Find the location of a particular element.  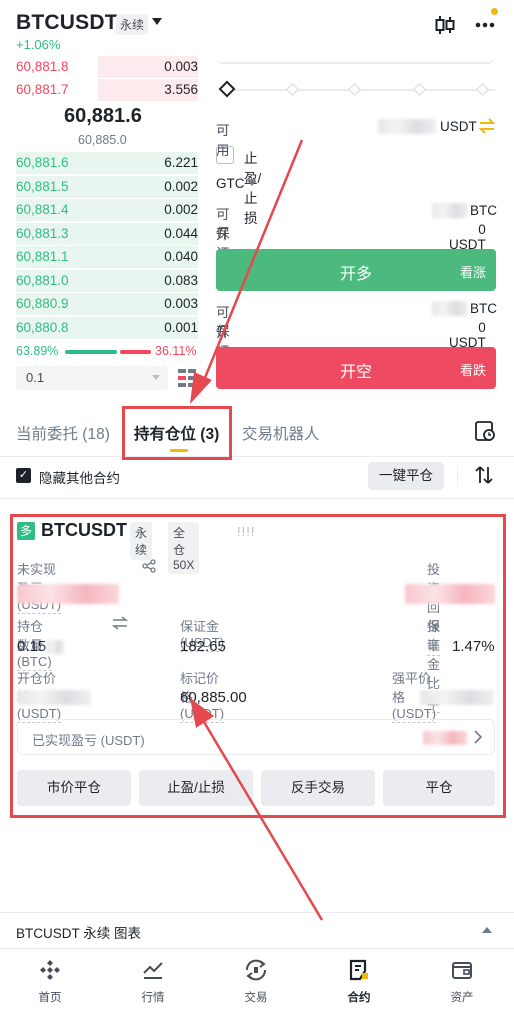

ask-row: 60,881.7 3.556 is located at coordinates (107, 90).